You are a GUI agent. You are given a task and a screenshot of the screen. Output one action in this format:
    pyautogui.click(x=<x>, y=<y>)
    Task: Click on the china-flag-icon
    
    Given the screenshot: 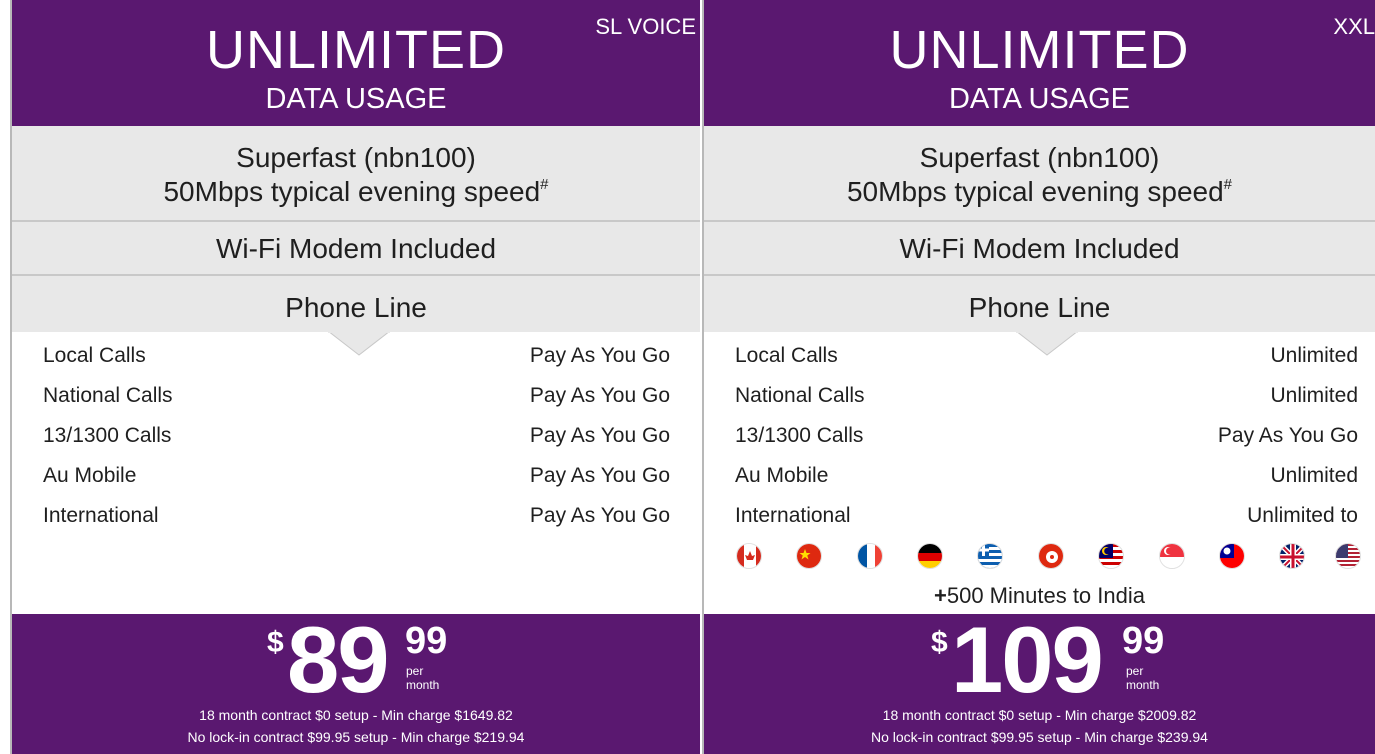 What is the action you would take?
    pyautogui.click(x=809, y=556)
    